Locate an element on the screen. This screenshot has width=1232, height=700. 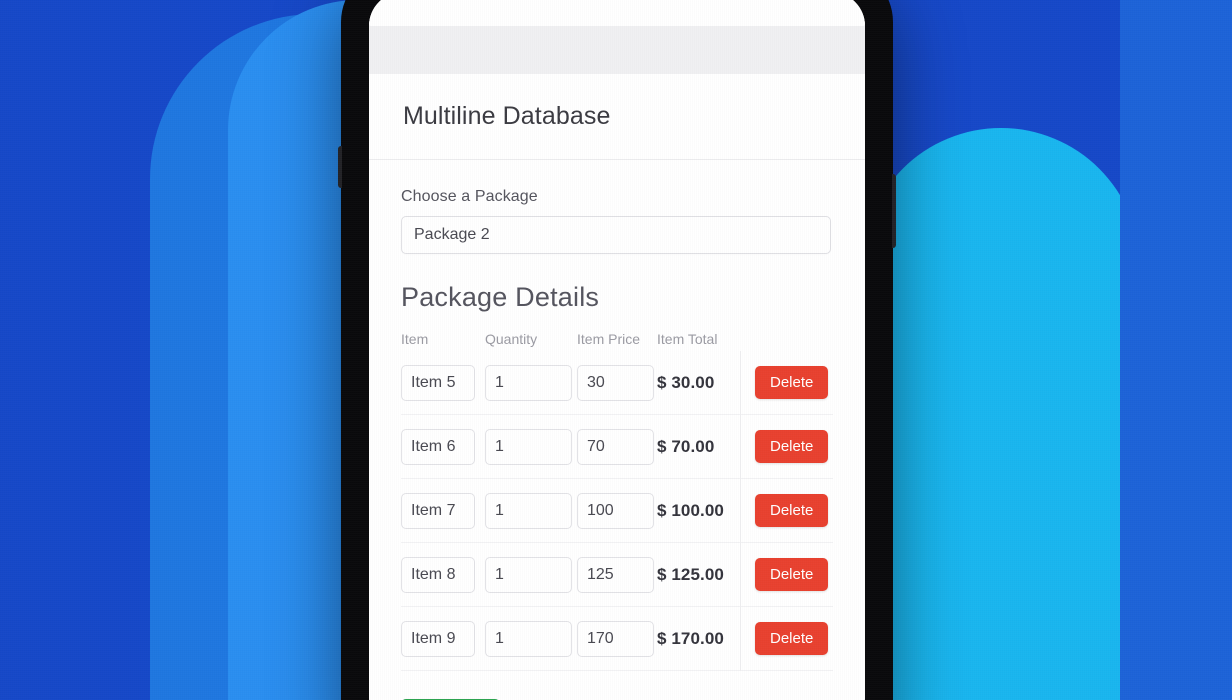
table-row: $ 125.00 Delete is located at coordinates (617, 574).